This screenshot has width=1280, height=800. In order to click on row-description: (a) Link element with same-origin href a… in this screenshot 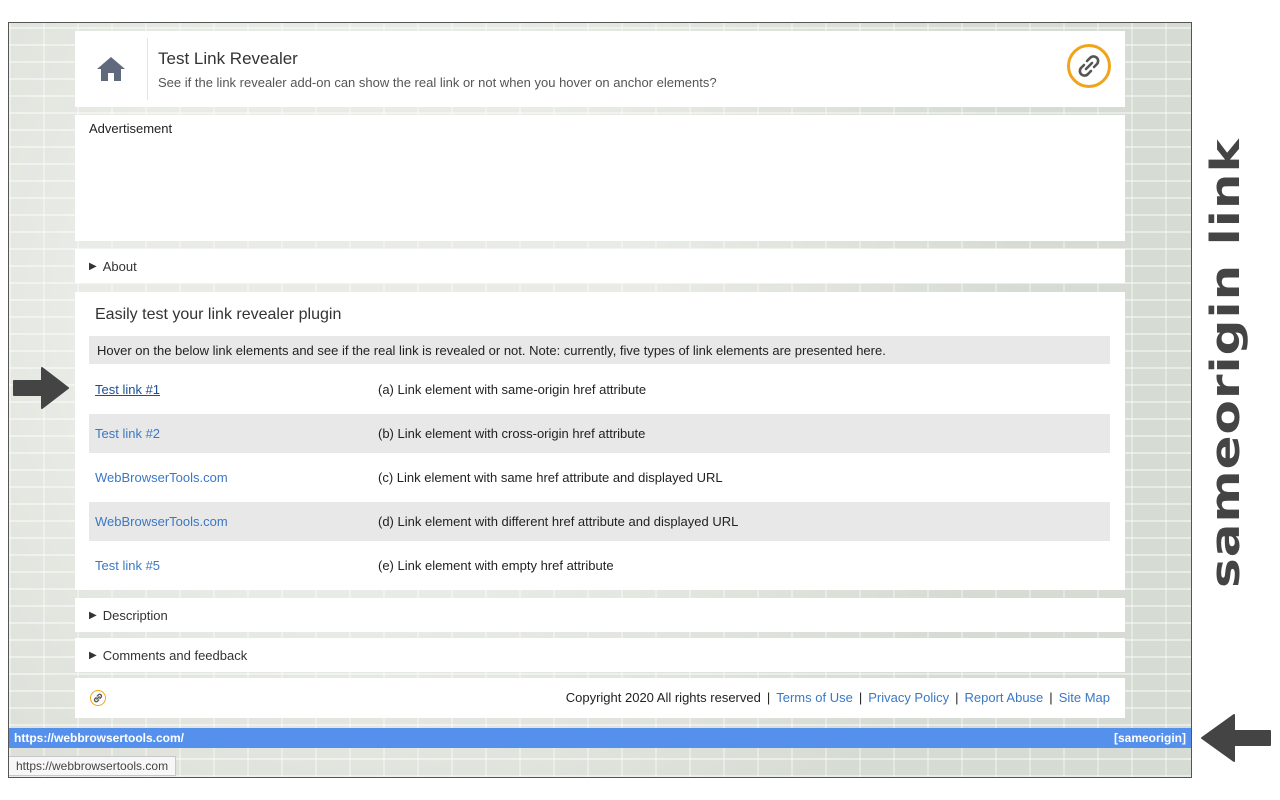, I will do `click(512, 389)`.